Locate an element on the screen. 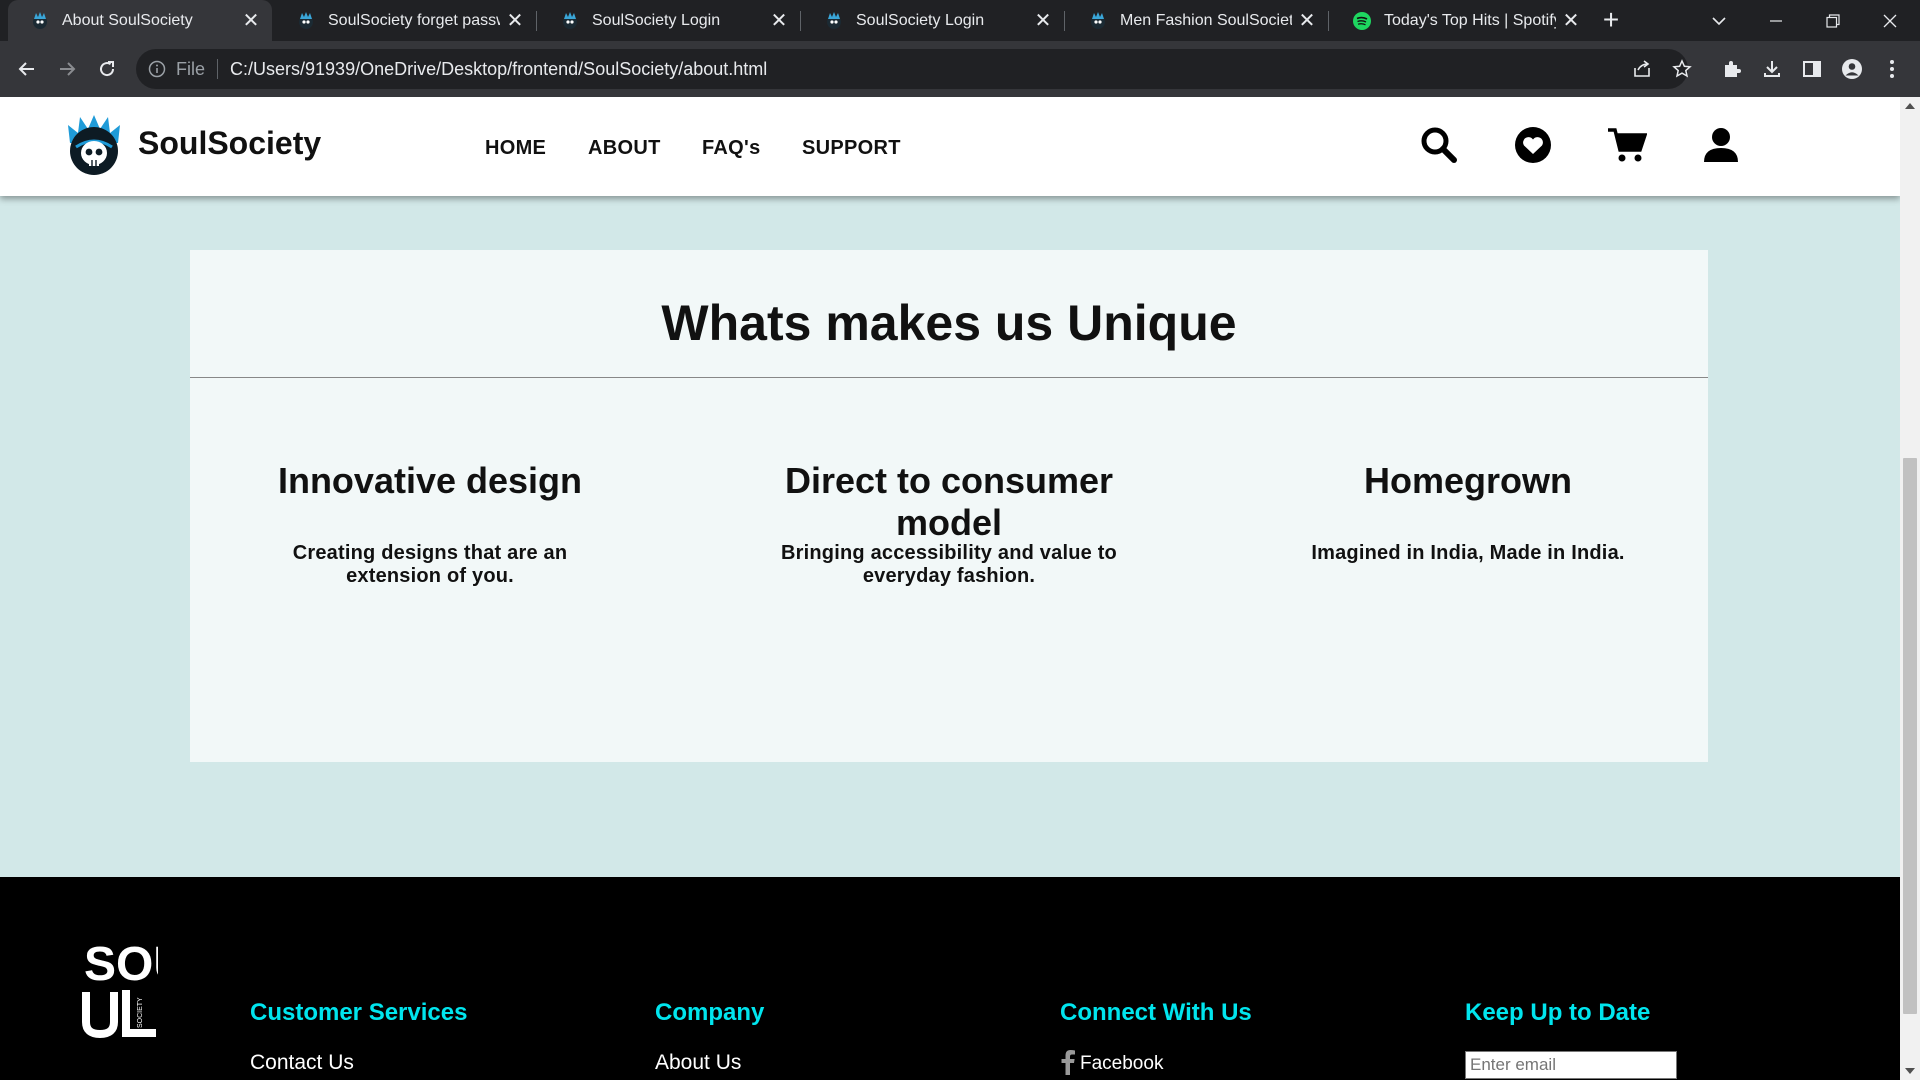  soulsociety-logo-icon is located at coordinates (94, 145).